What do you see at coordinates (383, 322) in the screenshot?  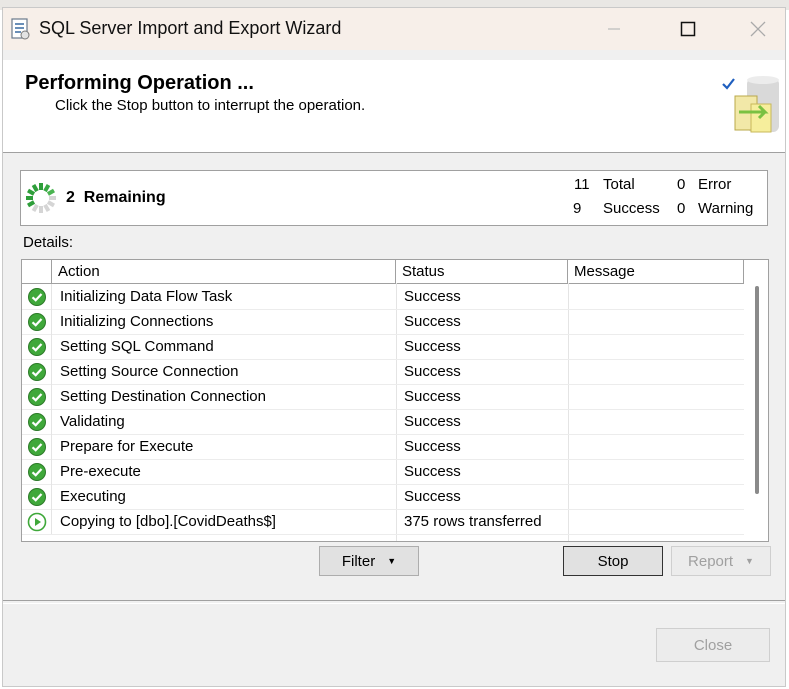 I see `table-row: Initializing Connections Success` at bounding box center [383, 322].